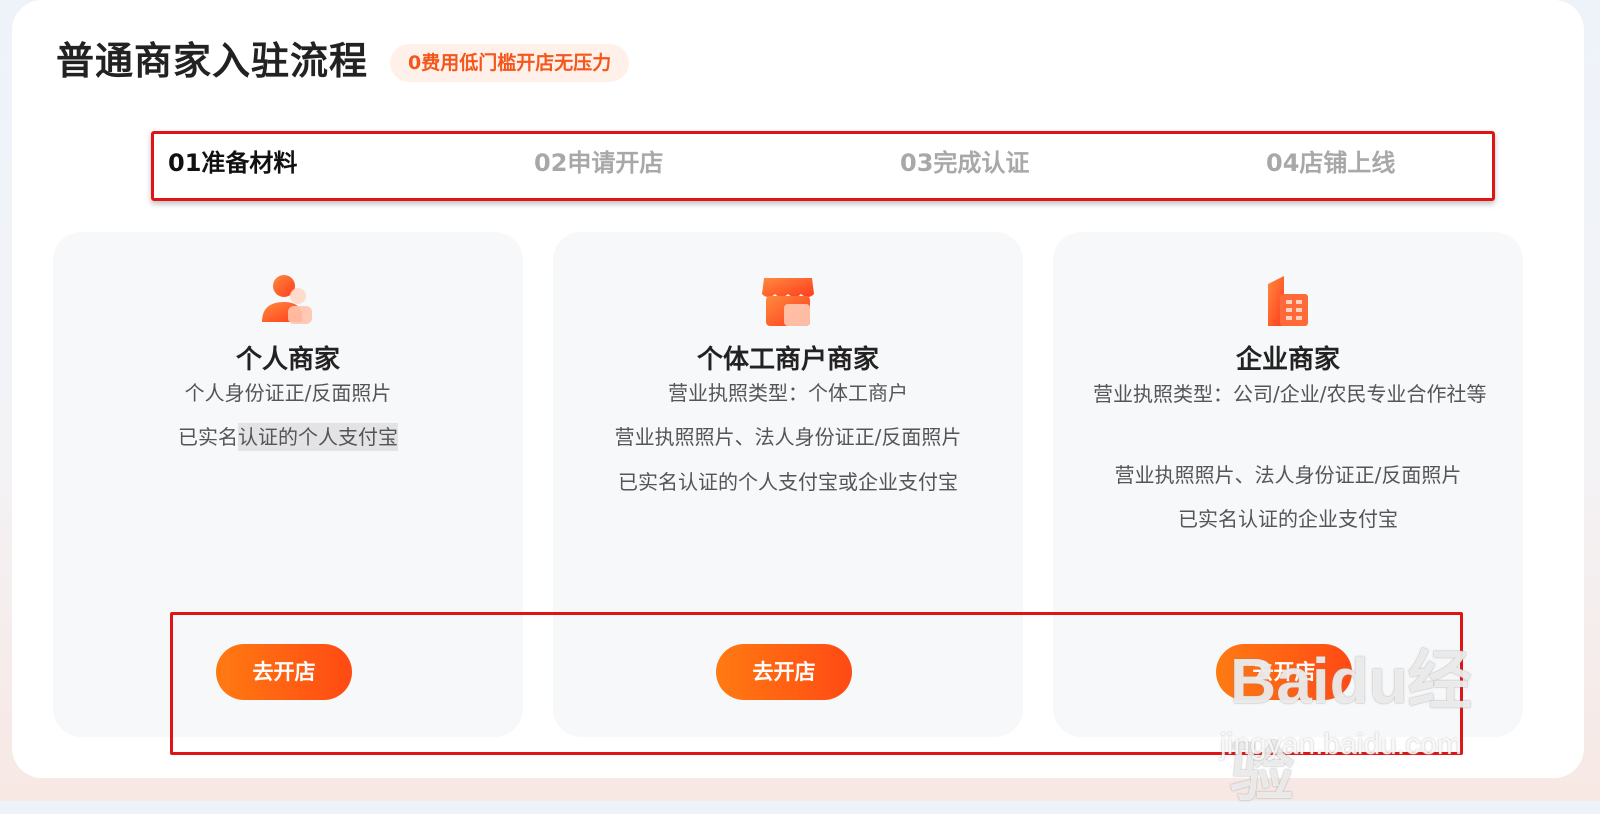  What do you see at coordinates (816, 683) in the screenshot?
I see `buttons-highlight-box` at bounding box center [816, 683].